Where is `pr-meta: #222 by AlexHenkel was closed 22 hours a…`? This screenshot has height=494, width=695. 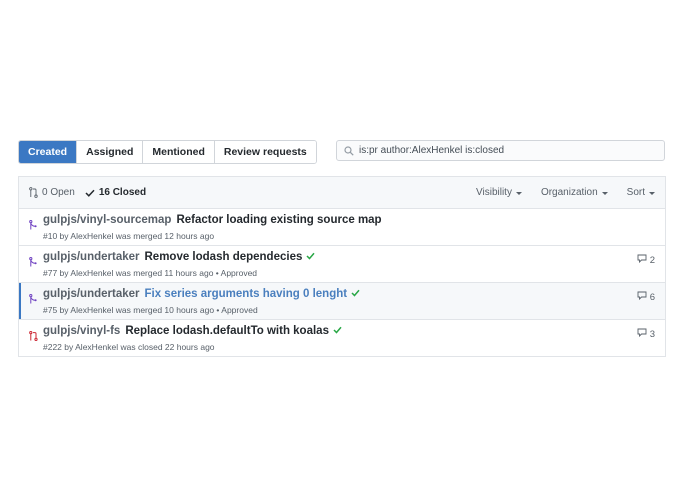
pr-meta: #222 by AlexHenkel was closed 22 hours a… is located at coordinates (129, 347).